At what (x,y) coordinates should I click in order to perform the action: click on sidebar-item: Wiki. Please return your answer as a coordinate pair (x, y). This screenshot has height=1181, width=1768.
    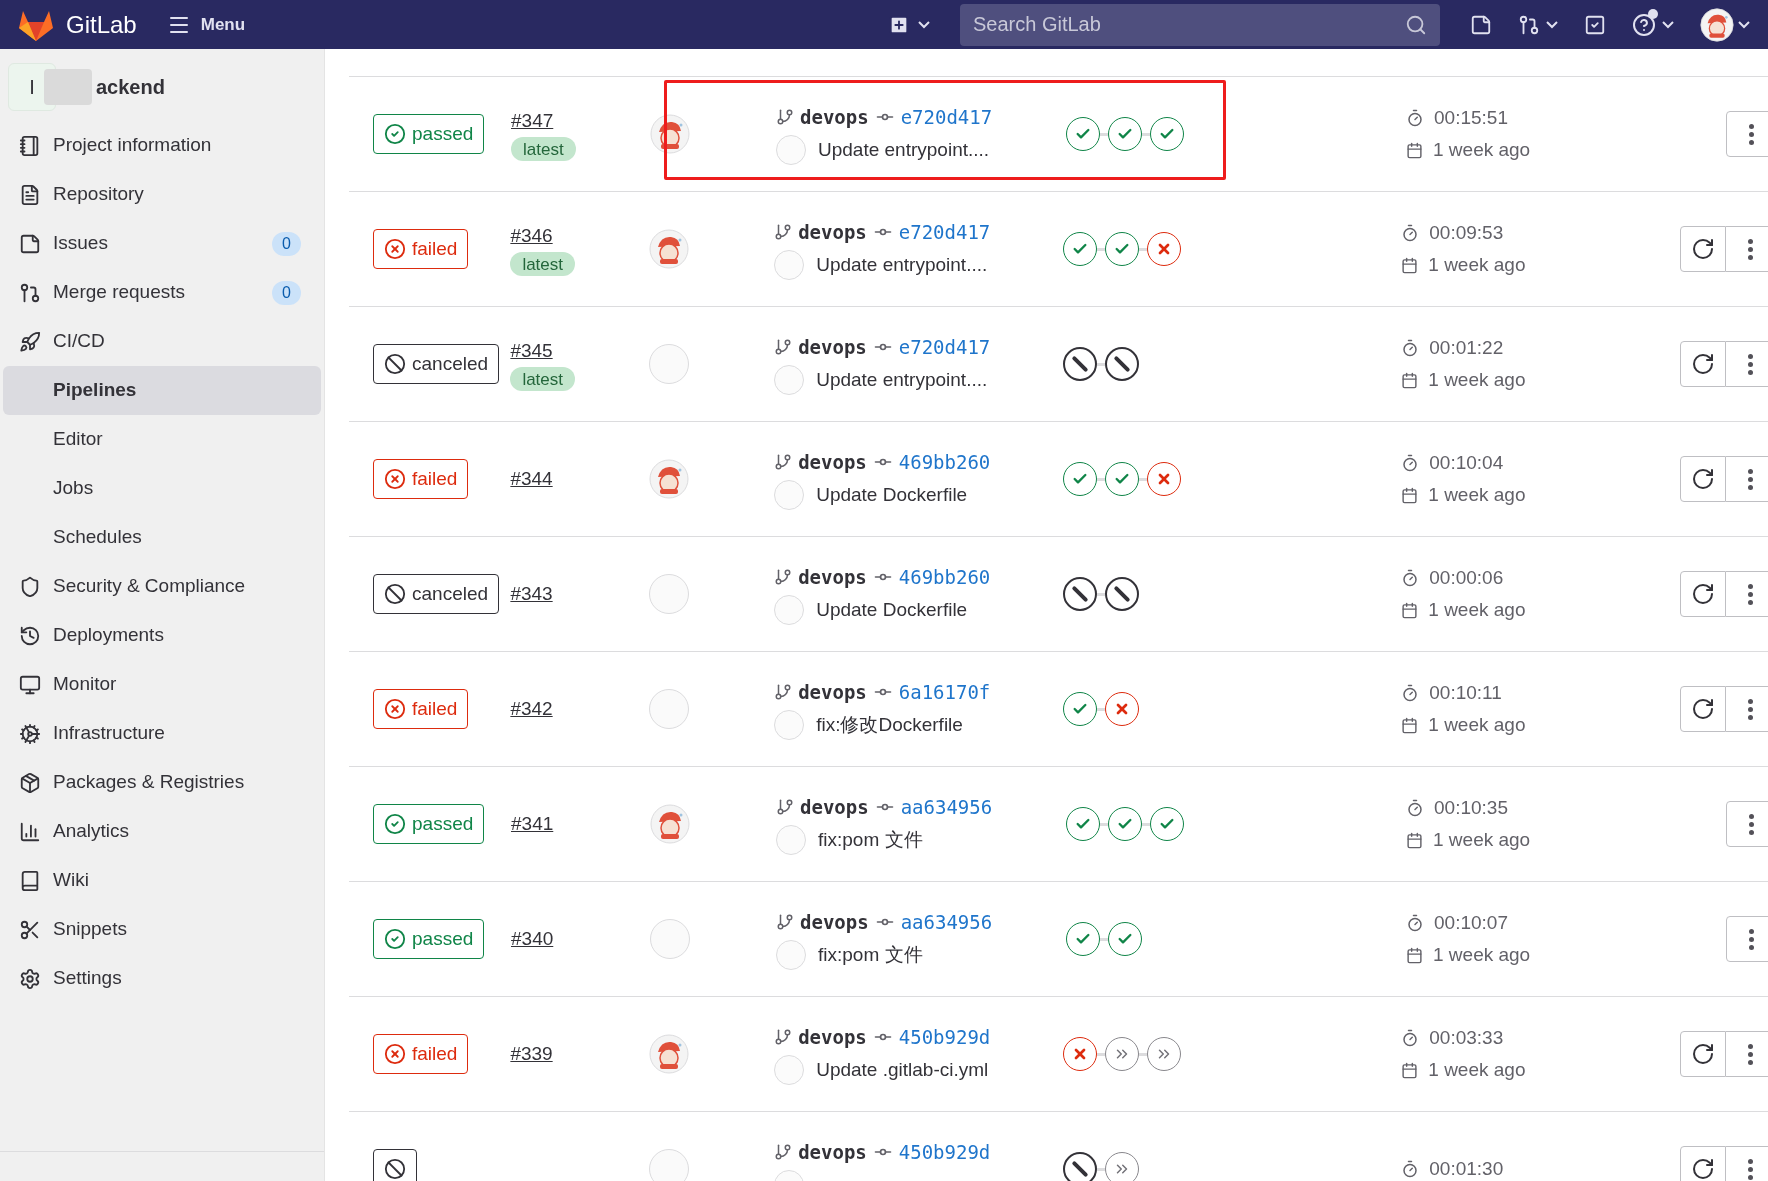
    Looking at the image, I should click on (162, 880).